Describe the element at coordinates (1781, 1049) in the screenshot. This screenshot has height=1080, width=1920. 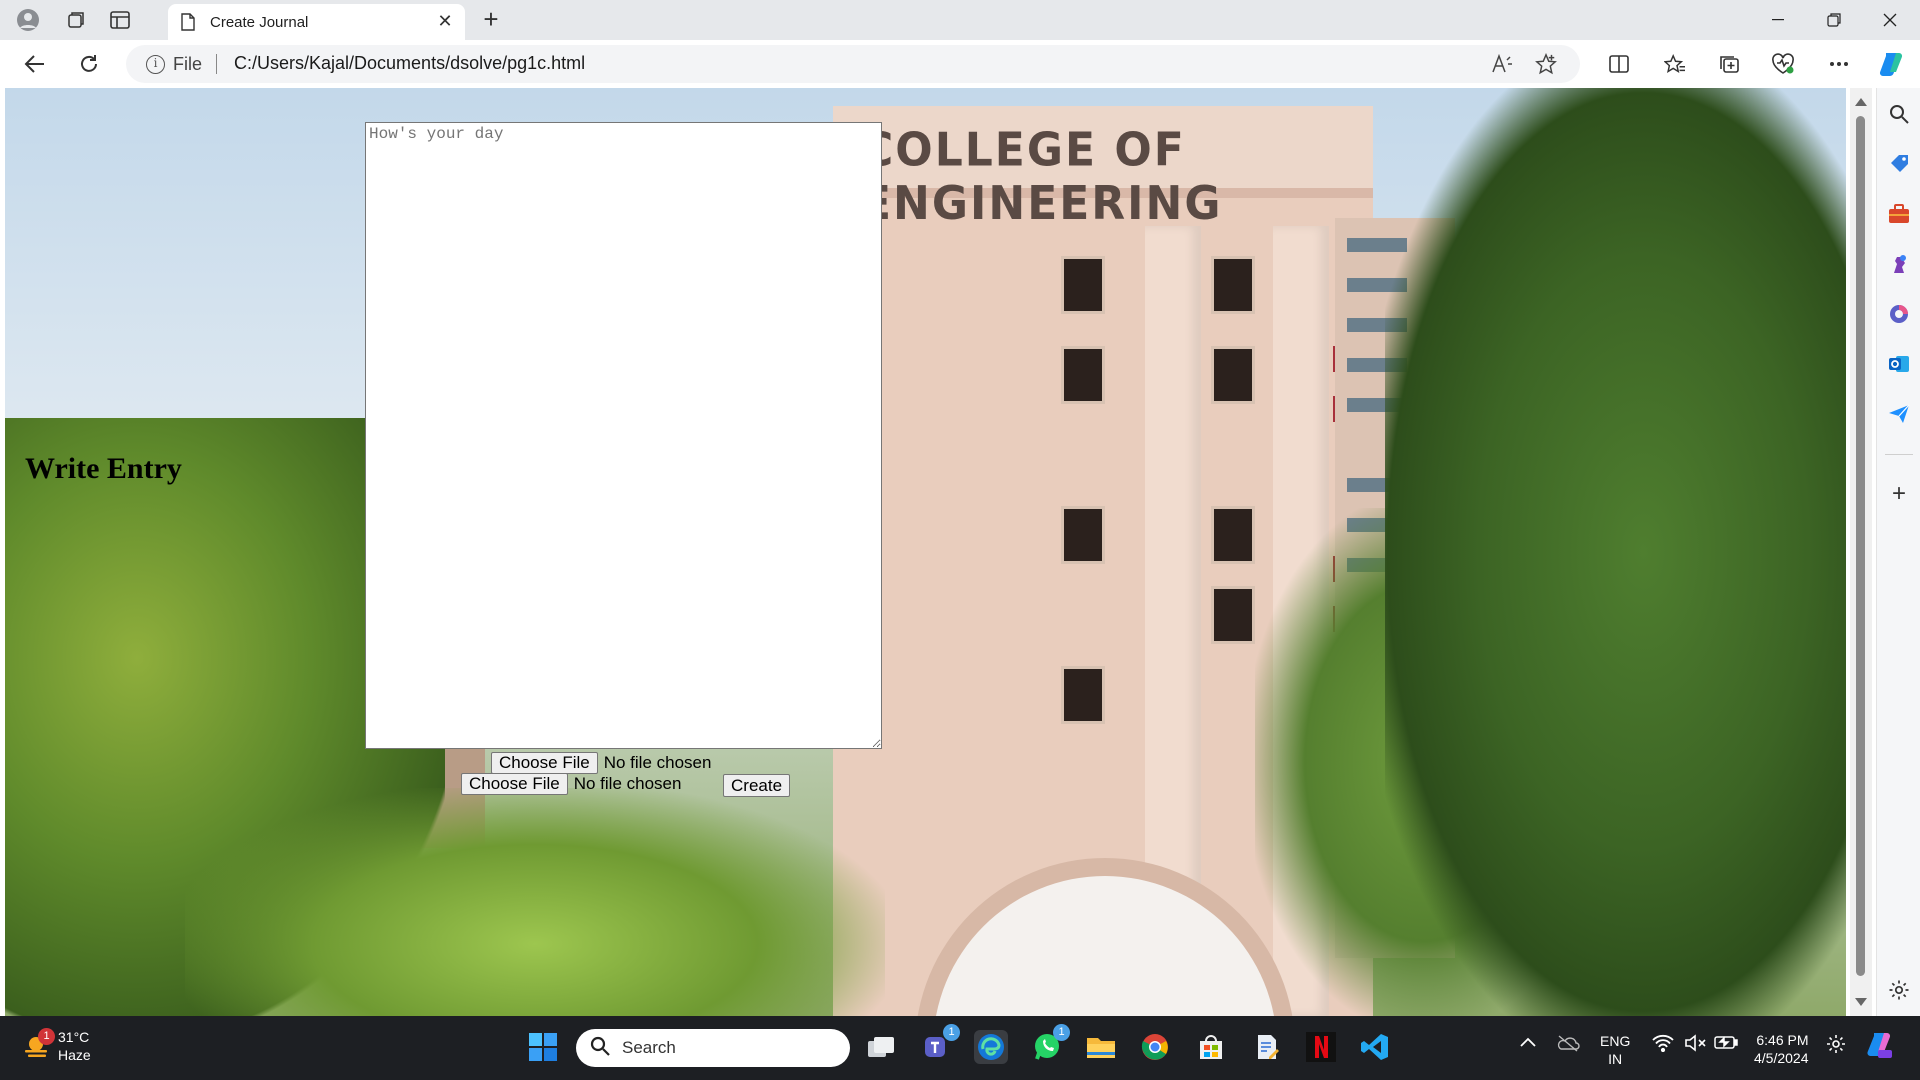
I see `system-clock: 6:46 PM 4/5/2024` at that location.